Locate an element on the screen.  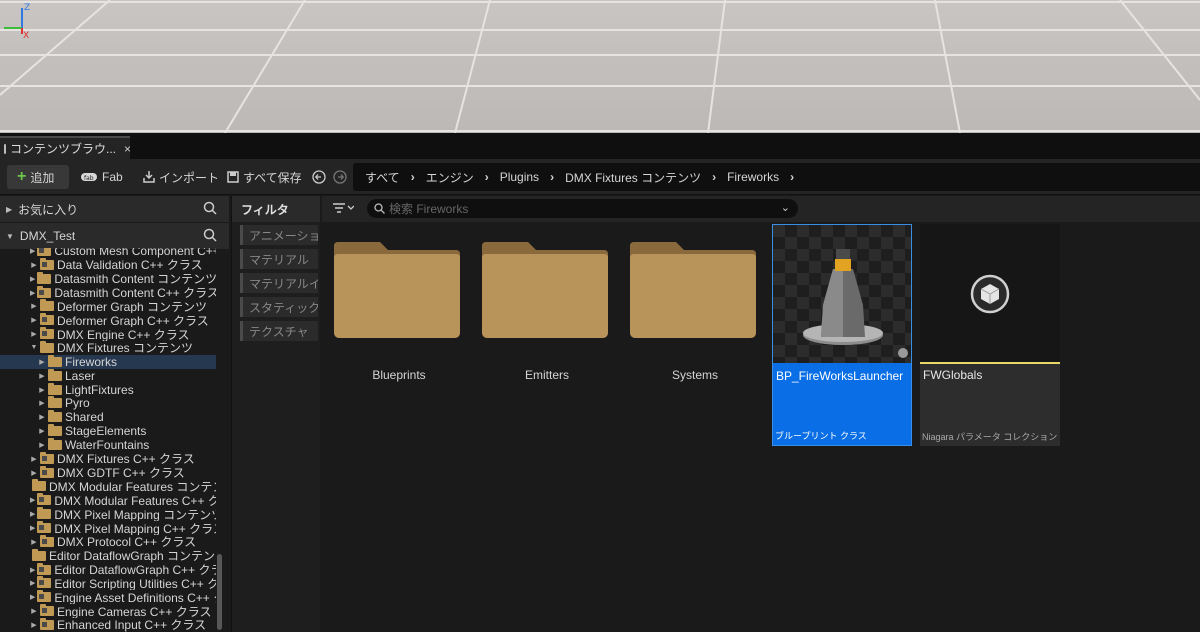
breadcrumb-item: DMX Fixtures コンテンツ is located at coordinates (633, 177).